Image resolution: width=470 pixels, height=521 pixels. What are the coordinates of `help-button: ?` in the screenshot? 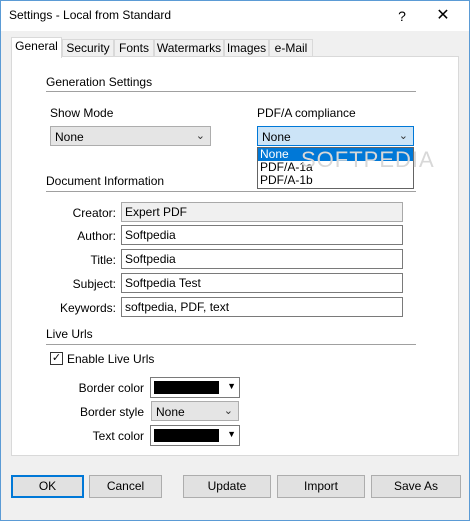 It's located at (402, 16).